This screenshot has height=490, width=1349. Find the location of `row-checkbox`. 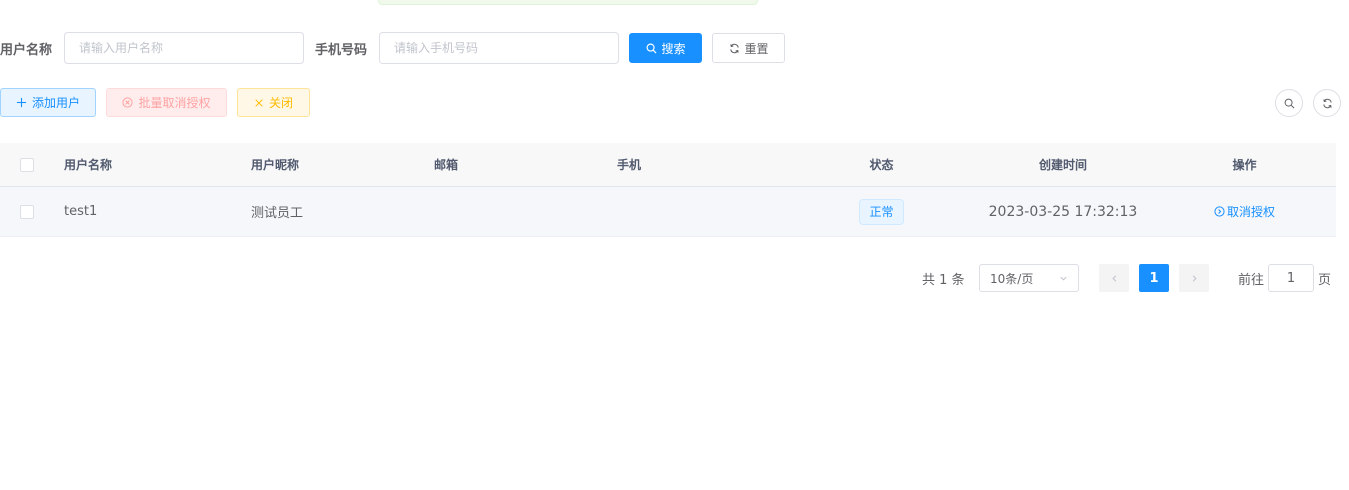

row-checkbox is located at coordinates (27, 211).